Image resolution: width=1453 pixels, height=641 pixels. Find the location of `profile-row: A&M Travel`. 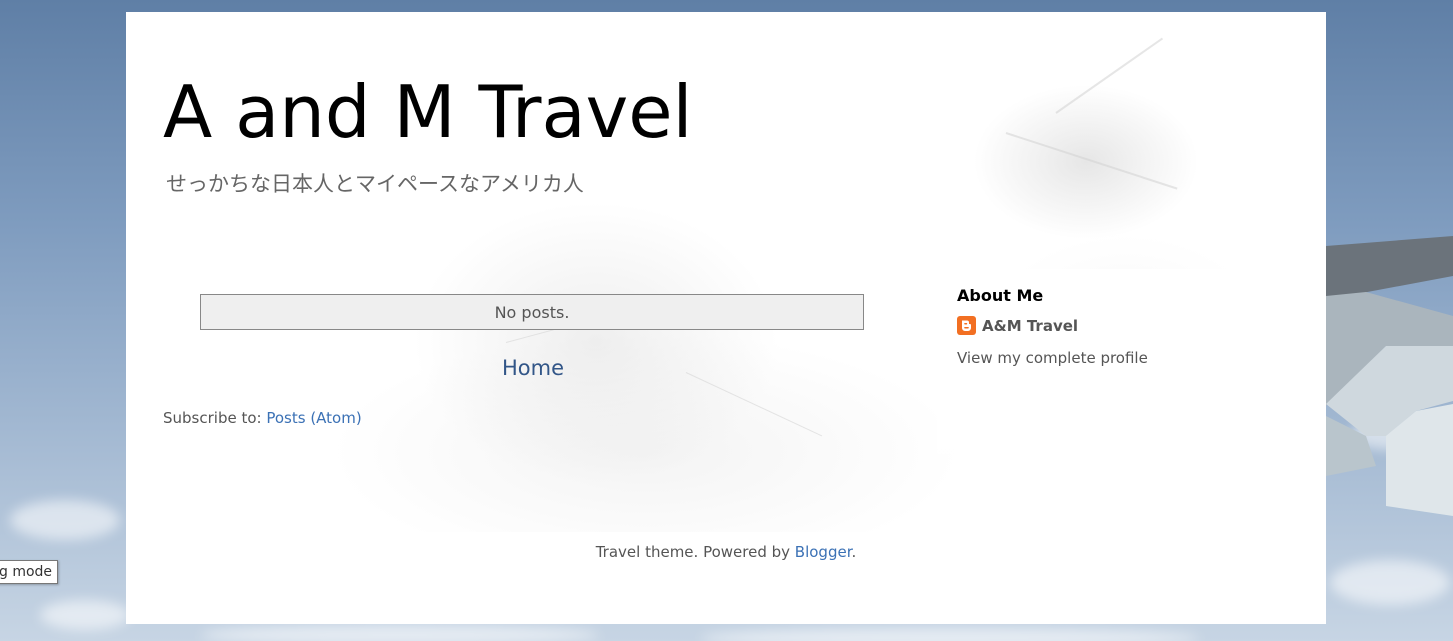

profile-row: A&M Travel is located at coordinates (1017, 325).